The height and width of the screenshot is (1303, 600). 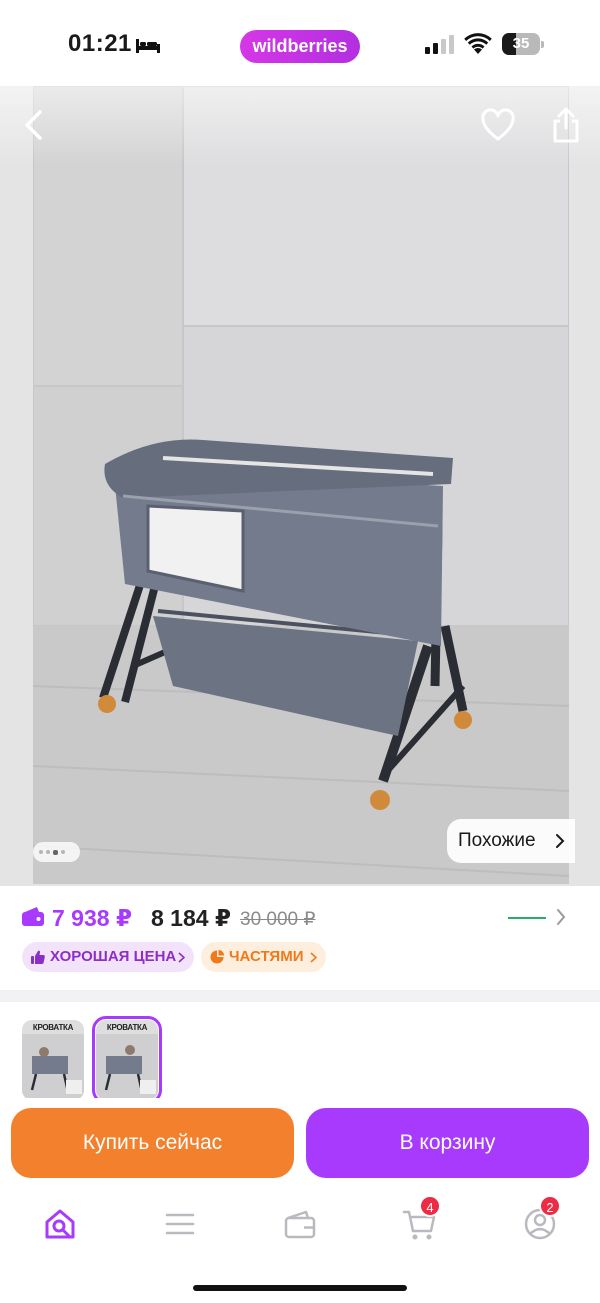 What do you see at coordinates (180, 1224) in the screenshot?
I see `menu-icon` at bounding box center [180, 1224].